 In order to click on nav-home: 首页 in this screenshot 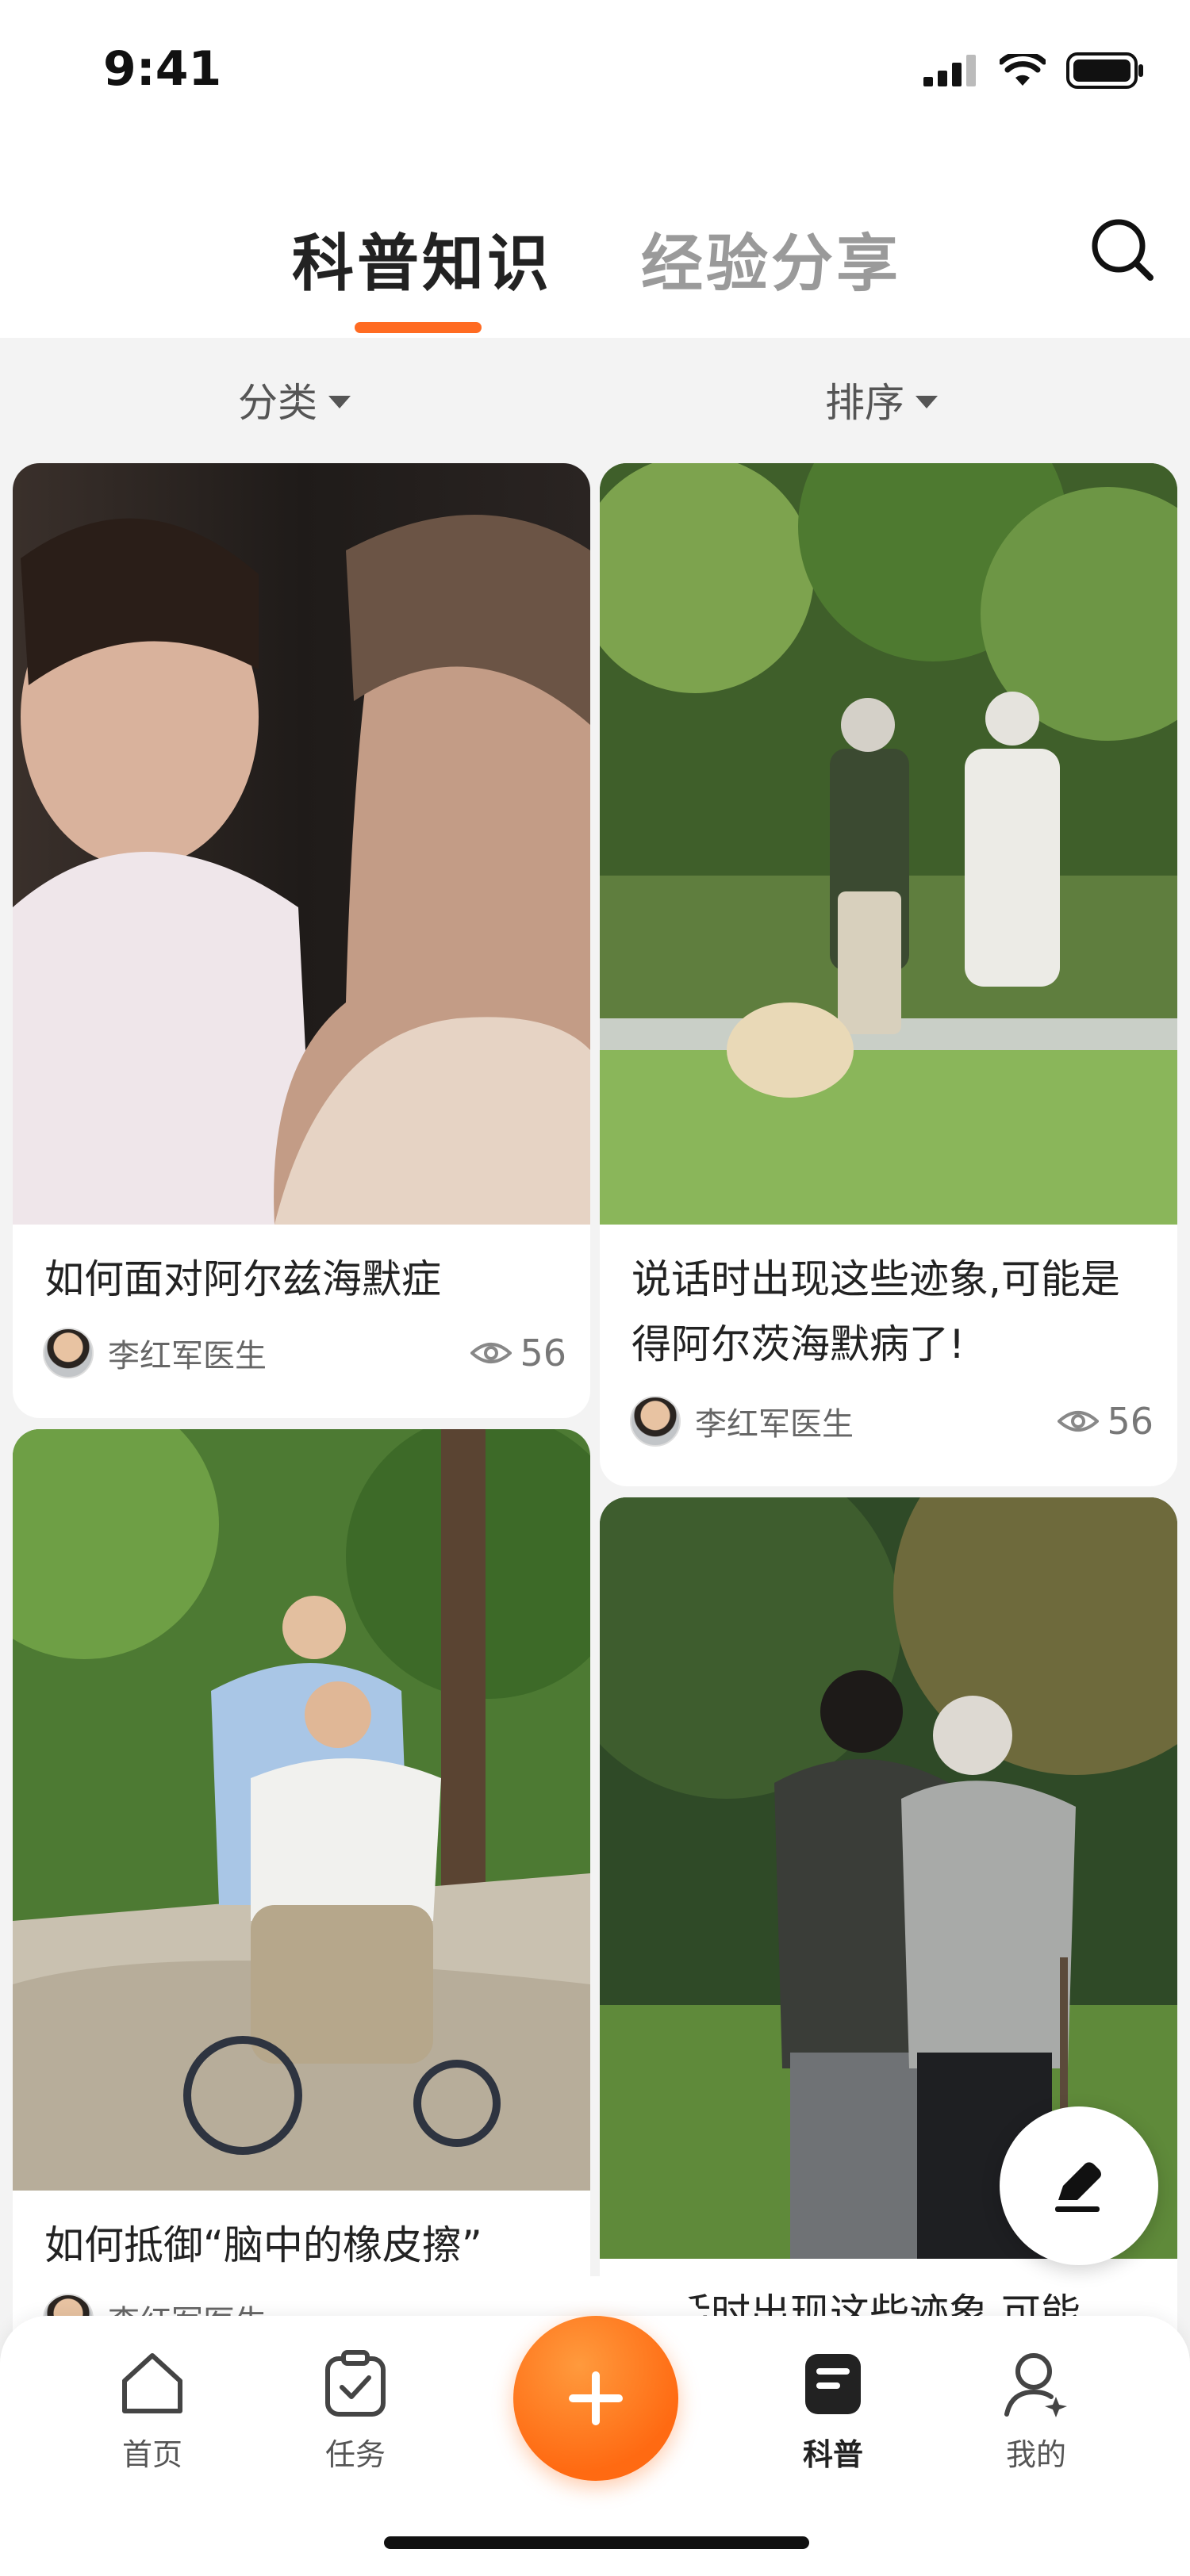, I will do `click(152, 2411)`.